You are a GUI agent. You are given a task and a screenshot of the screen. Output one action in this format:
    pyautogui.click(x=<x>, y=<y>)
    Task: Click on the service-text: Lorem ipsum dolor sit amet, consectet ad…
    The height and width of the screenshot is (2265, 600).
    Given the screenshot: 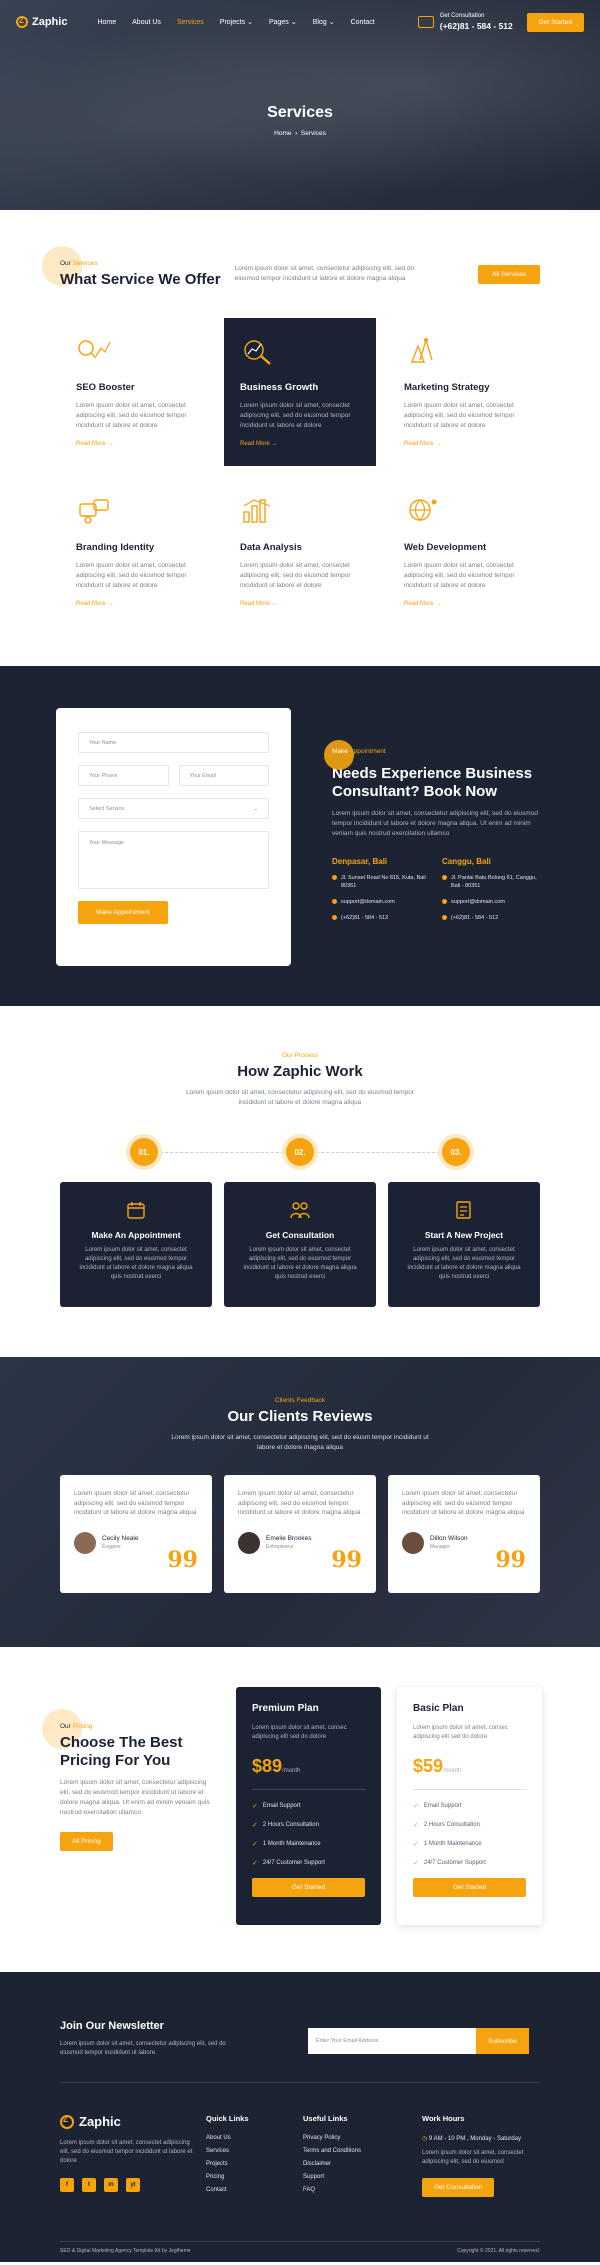 What is the action you would take?
    pyautogui.click(x=131, y=415)
    